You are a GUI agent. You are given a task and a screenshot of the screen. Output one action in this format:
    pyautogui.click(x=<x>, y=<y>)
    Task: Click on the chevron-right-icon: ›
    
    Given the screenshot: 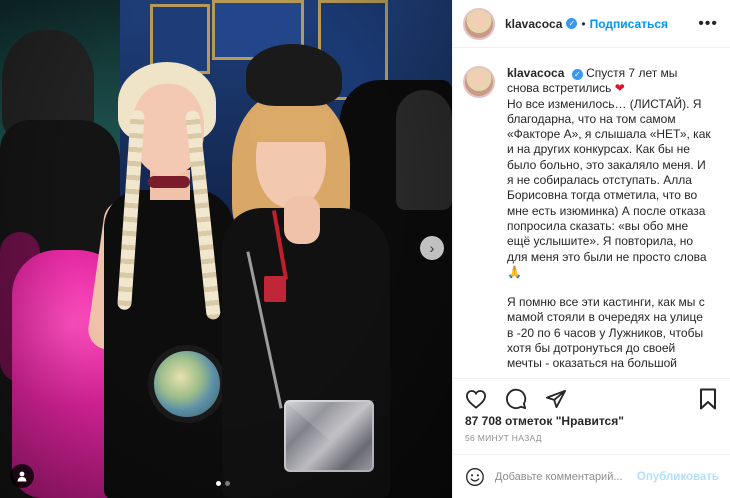 What is the action you would take?
    pyautogui.click(x=432, y=248)
    